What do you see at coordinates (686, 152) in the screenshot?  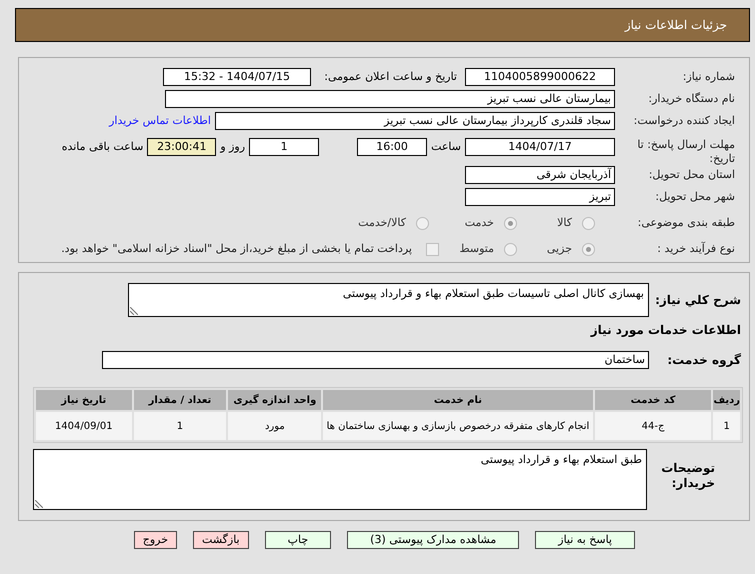 I see `field-label: مهلت ارسال پاسخ: تا تاریخ:` at bounding box center [686, 152].